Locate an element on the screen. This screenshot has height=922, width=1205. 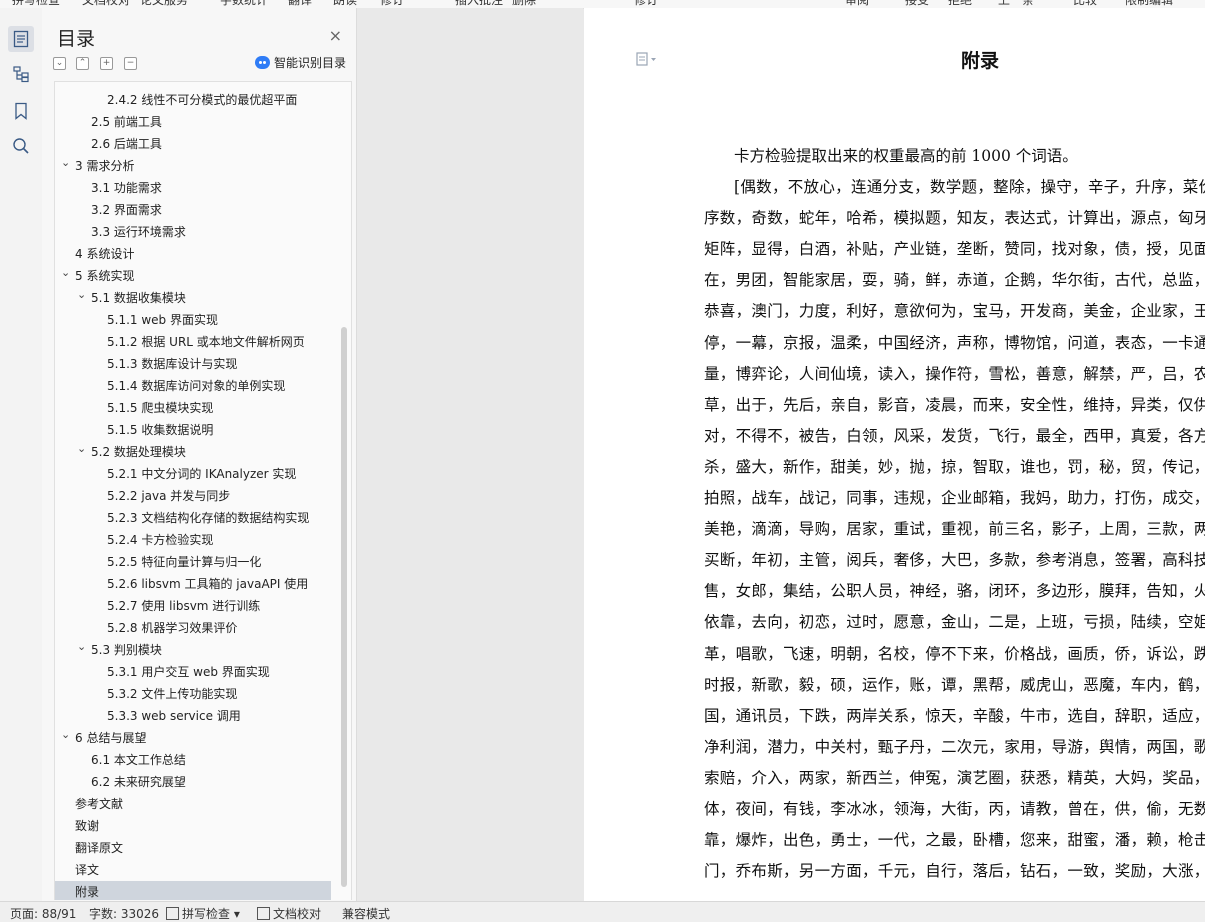
ribbon-item: 比较 is located at coordinates (1085, 4).